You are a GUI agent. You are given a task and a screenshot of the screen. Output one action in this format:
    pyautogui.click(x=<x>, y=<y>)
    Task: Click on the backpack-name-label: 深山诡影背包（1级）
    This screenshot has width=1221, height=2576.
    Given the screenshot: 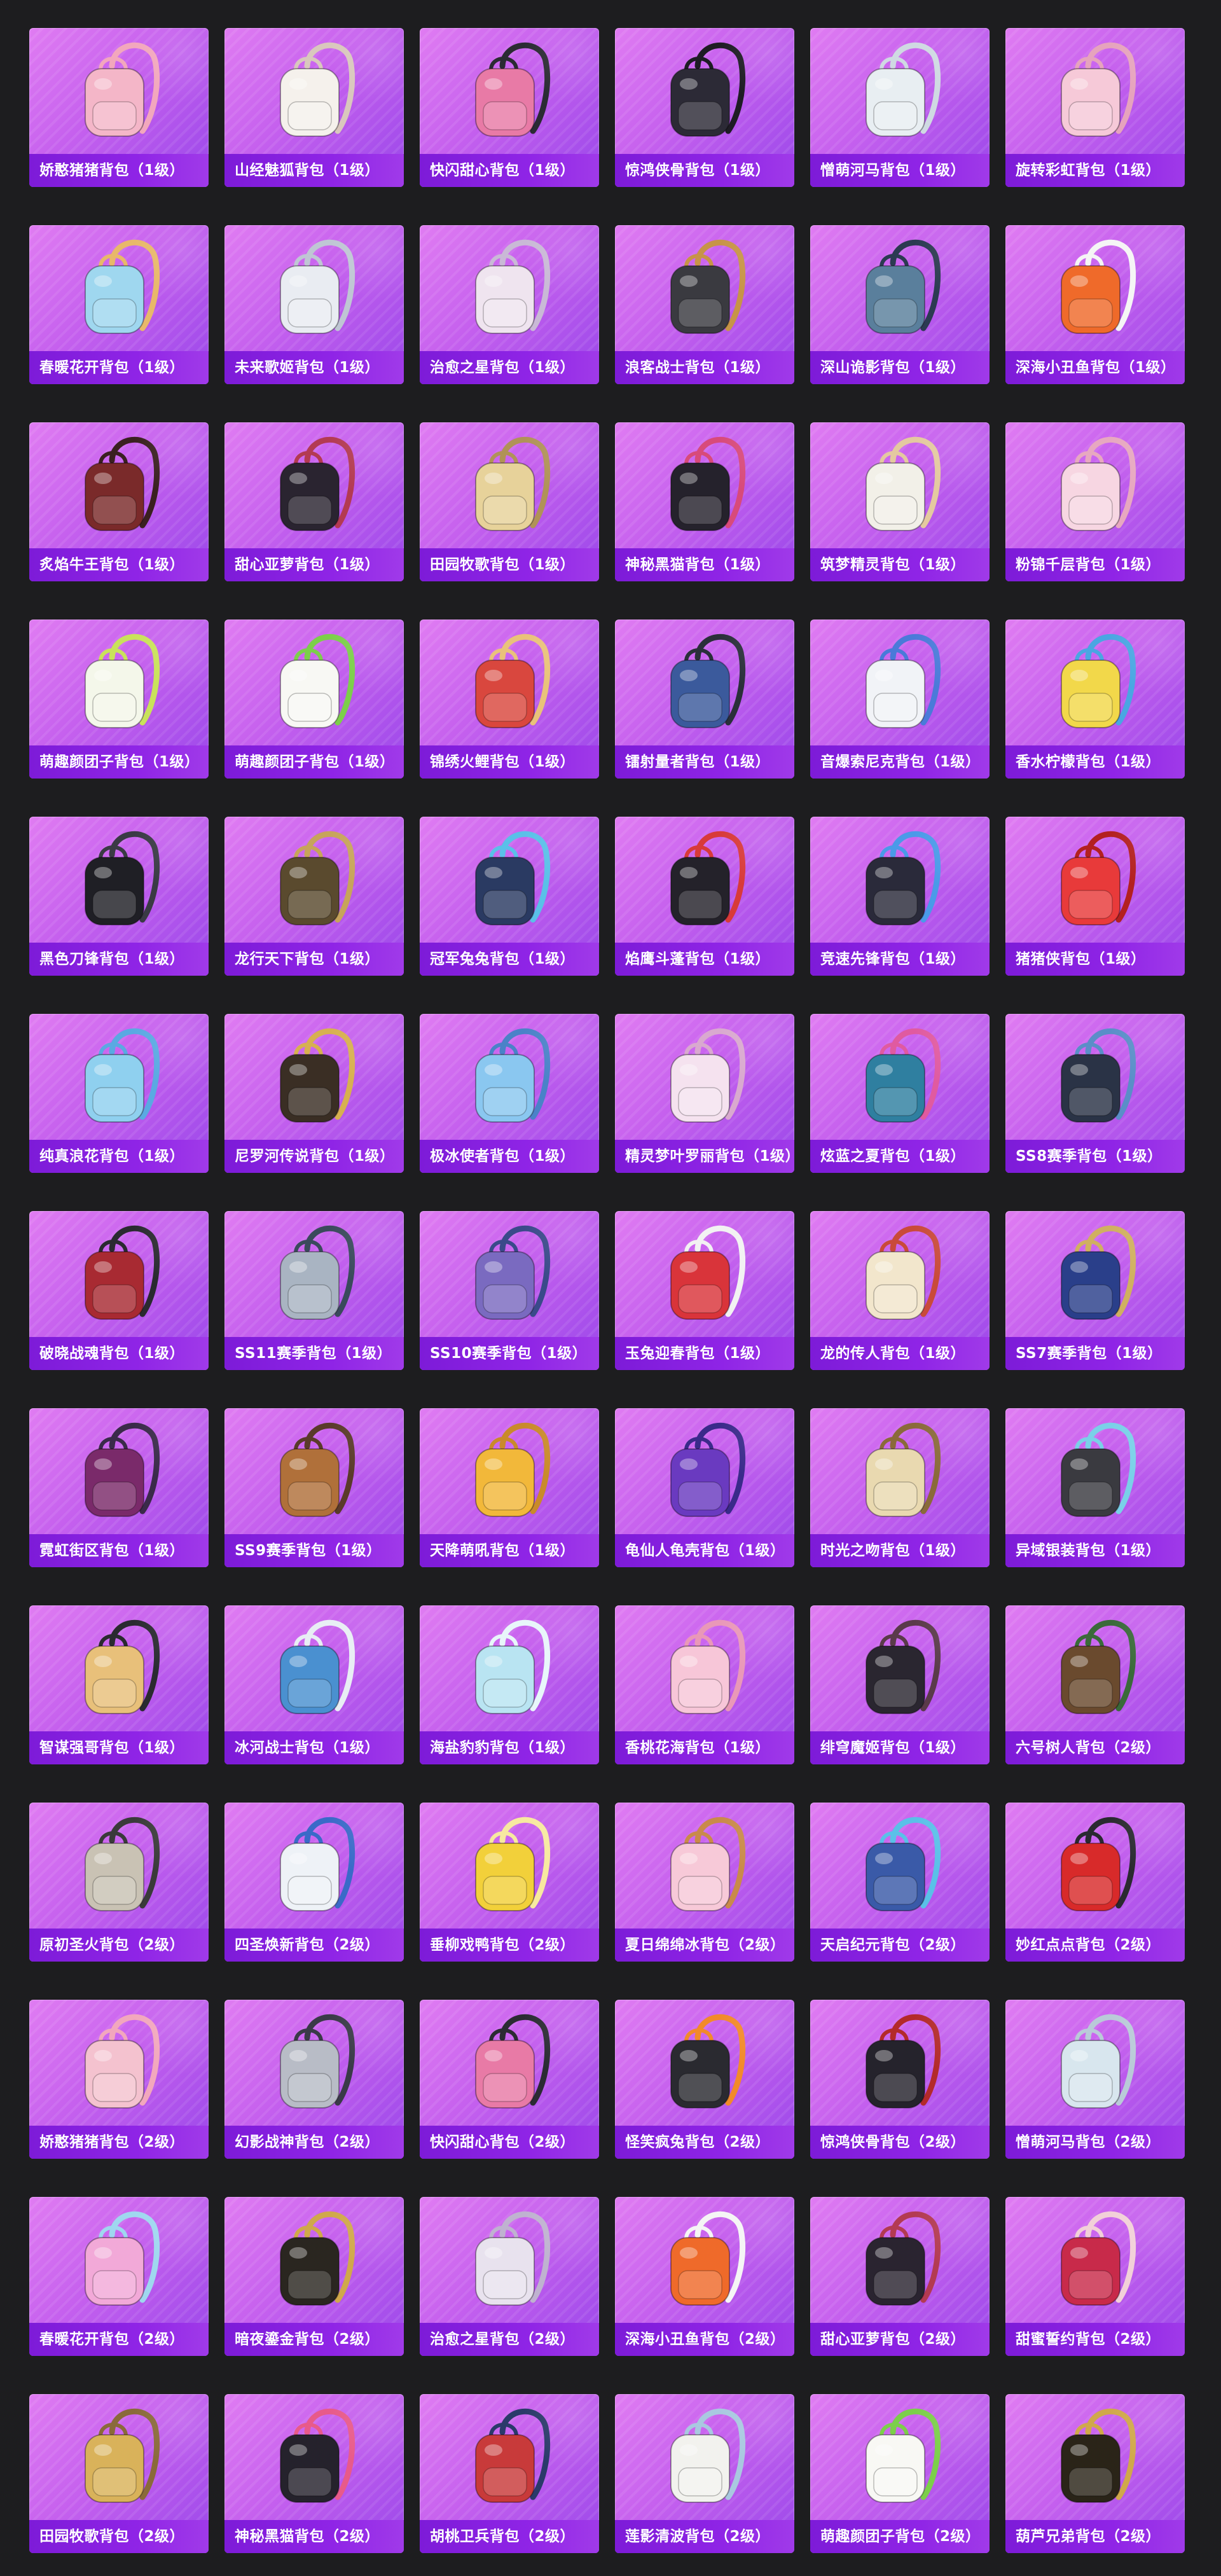 What is the action you would take?
    pyautogui.click(x=900, y=367)
    